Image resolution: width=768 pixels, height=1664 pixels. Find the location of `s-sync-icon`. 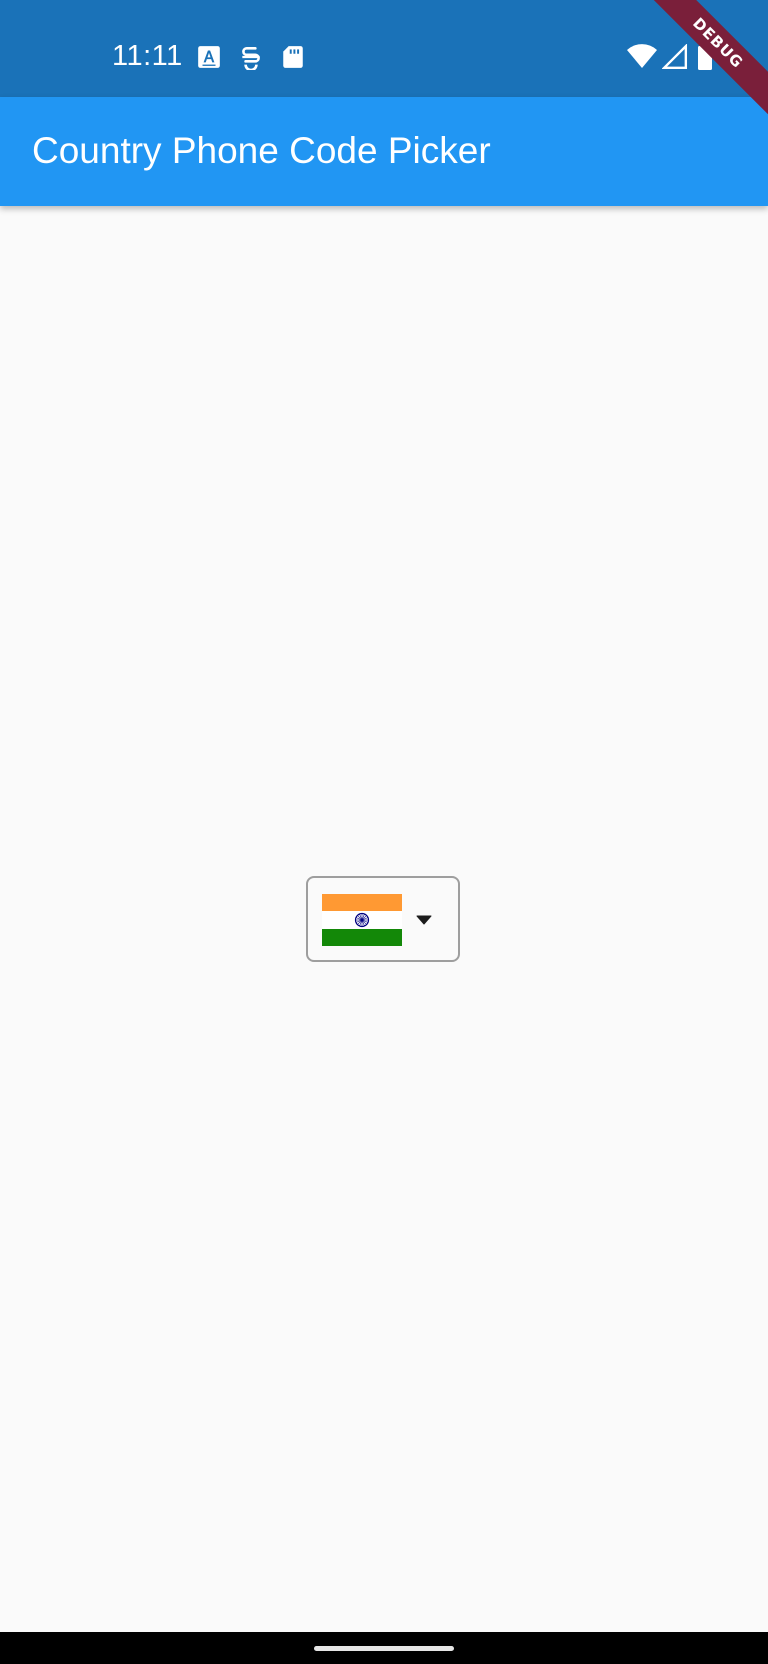

s-sync-icon is located at coordinates (251, 57).